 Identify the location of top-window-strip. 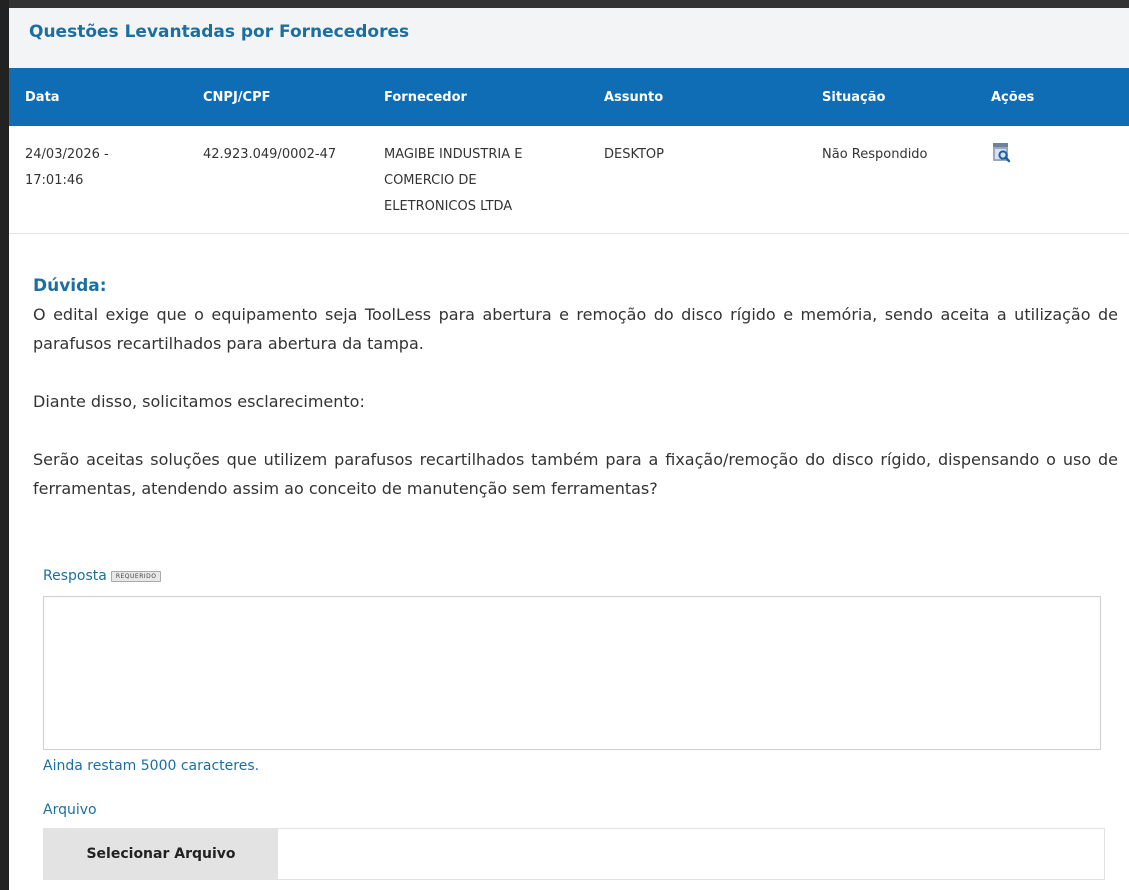
(564, 4).